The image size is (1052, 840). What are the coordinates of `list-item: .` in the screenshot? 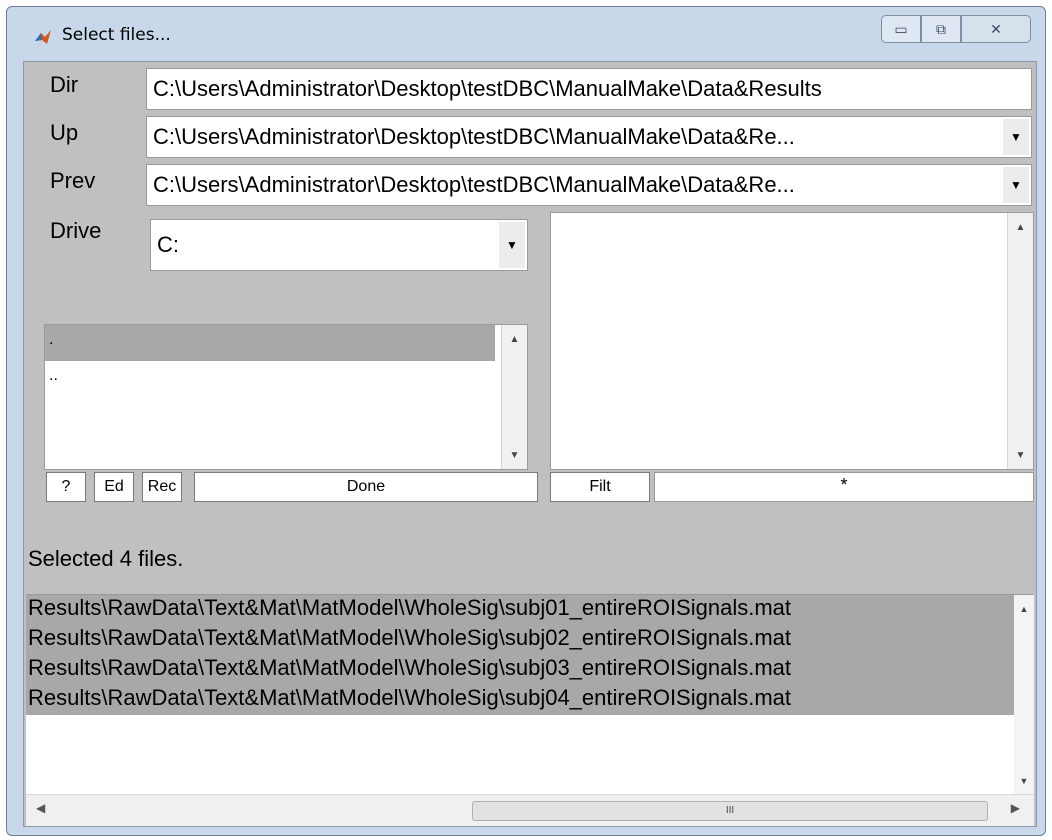 It's located at (270, 343).